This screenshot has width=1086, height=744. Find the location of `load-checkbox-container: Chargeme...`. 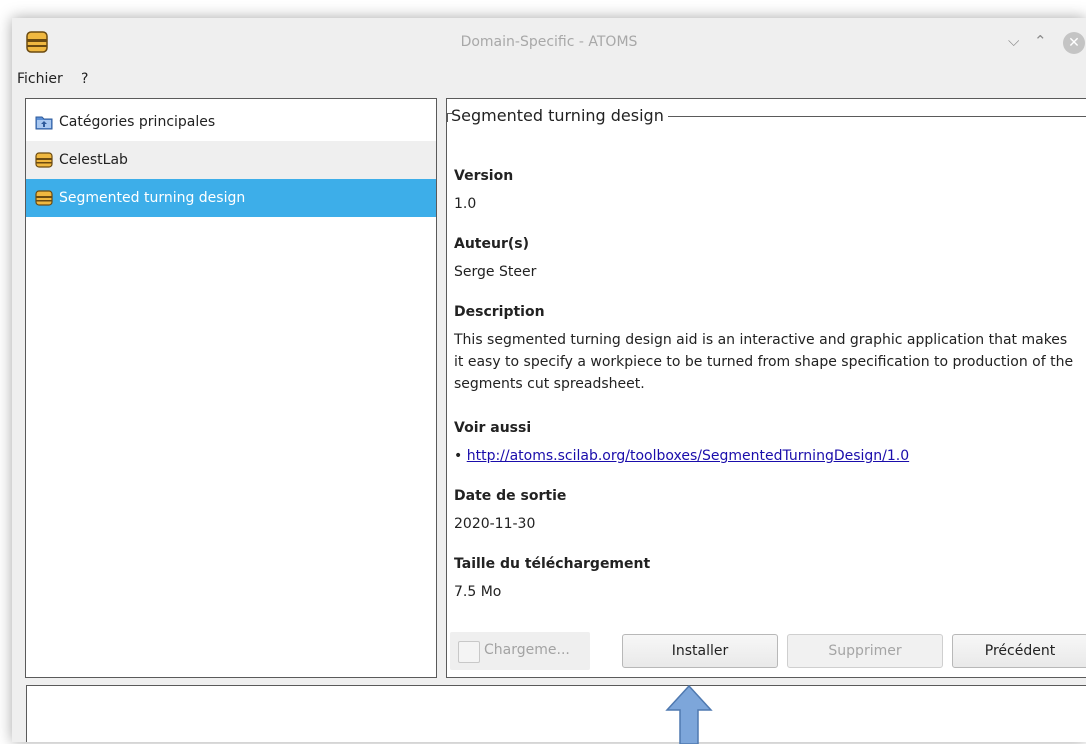

load-checkbox-container: Chargeme... is located at coordinates (520, 651).